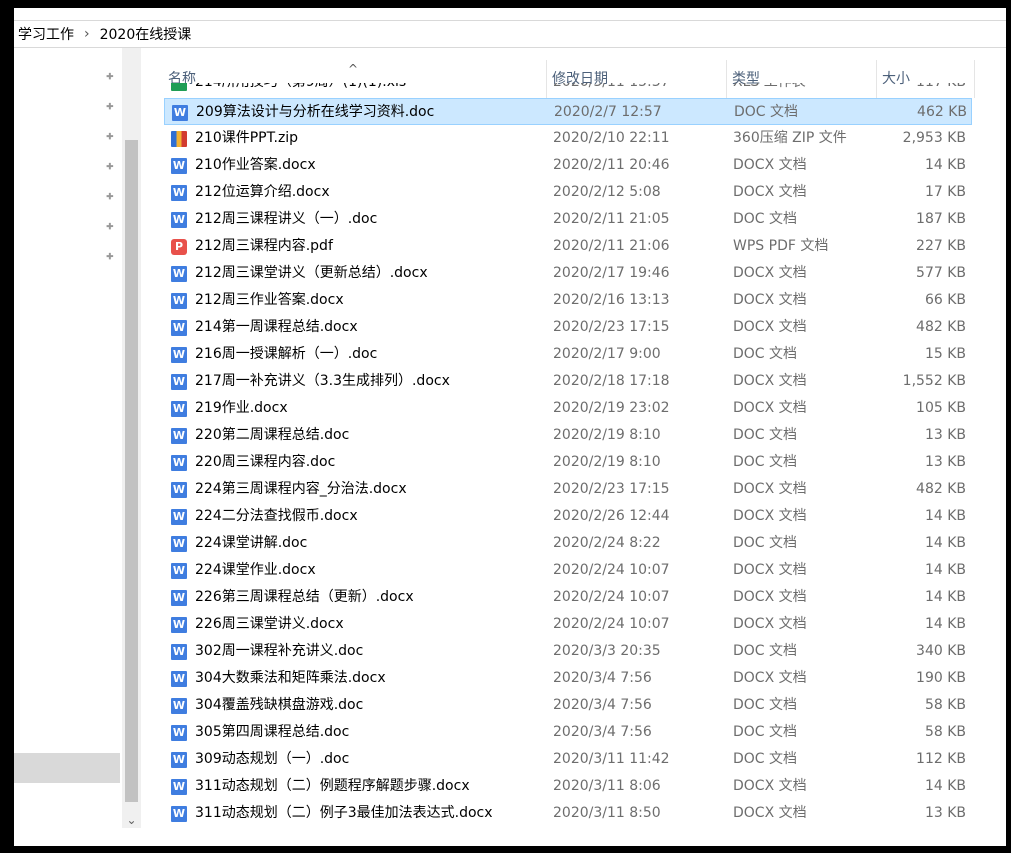 The height and width of the screenshot is (853, 1011). What do you see at coordinates (510, 34) in the screenshot?
I see `address-bar: 学习工作 › 2020在线授课` at bounding box center [510, 34].